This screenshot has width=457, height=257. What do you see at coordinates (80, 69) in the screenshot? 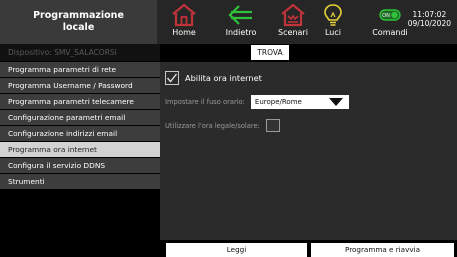
I see `sidebar-item-network-params: Programma parametri di rete` at bounding box center [80, 69].